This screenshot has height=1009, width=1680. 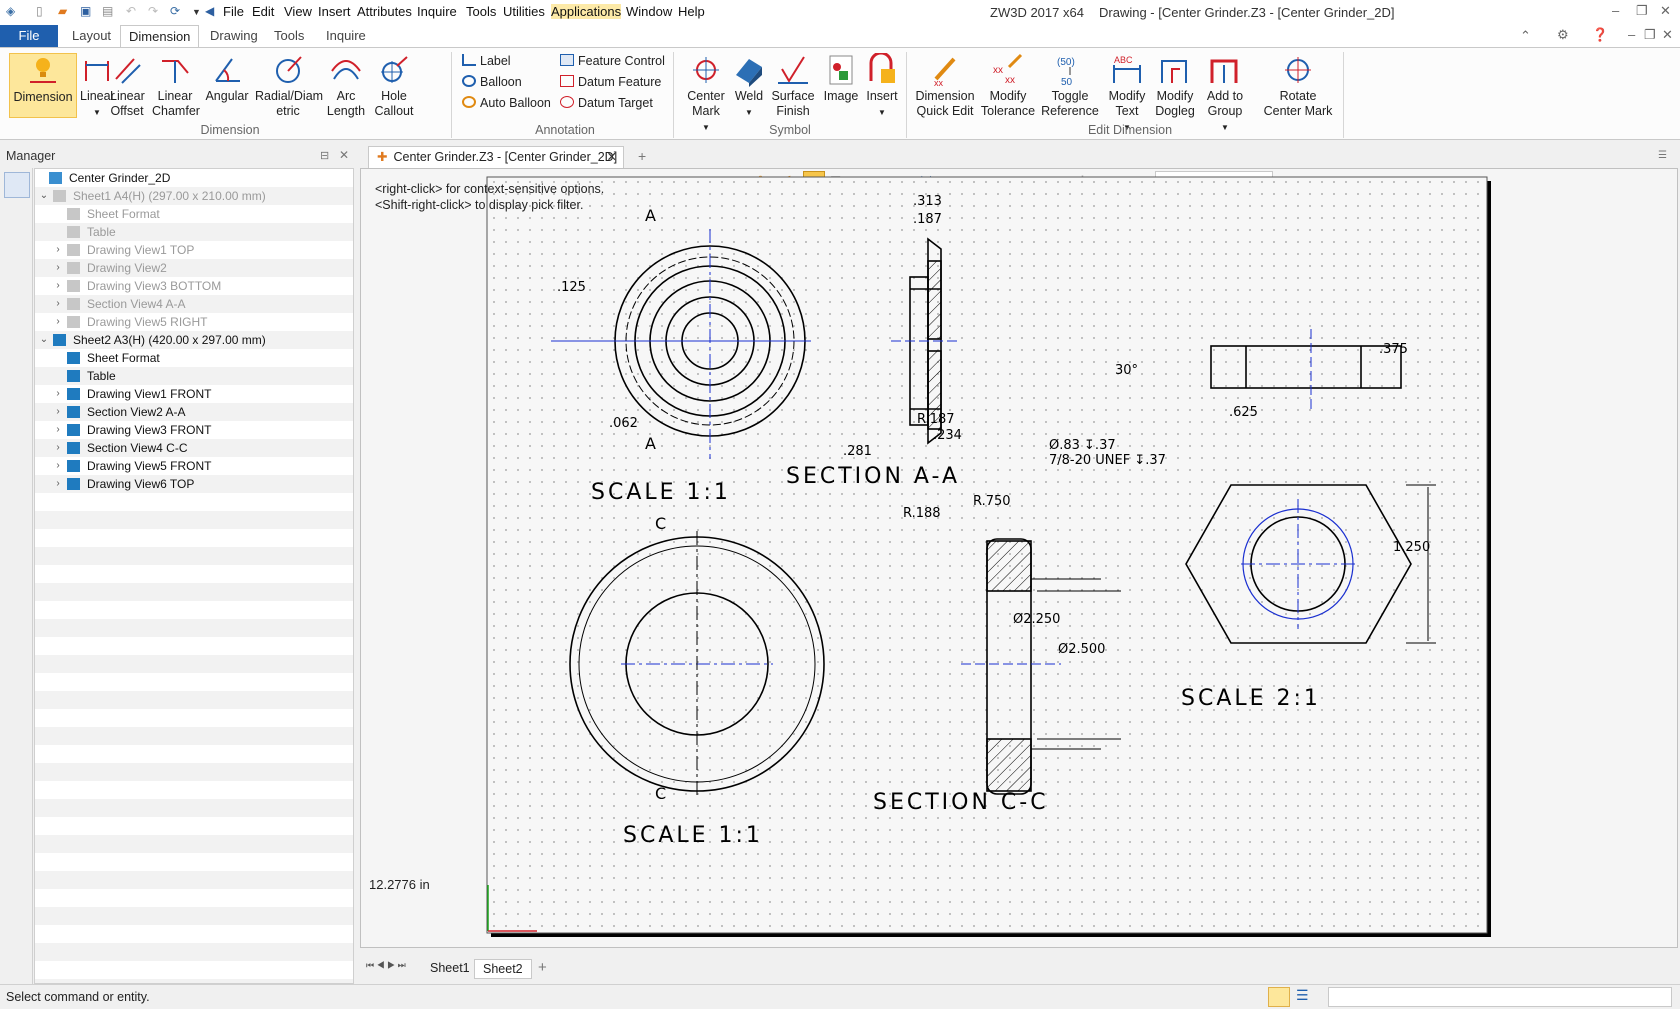 I want to click on tab-list-icon: ☰, so click(x=1662, y=155).